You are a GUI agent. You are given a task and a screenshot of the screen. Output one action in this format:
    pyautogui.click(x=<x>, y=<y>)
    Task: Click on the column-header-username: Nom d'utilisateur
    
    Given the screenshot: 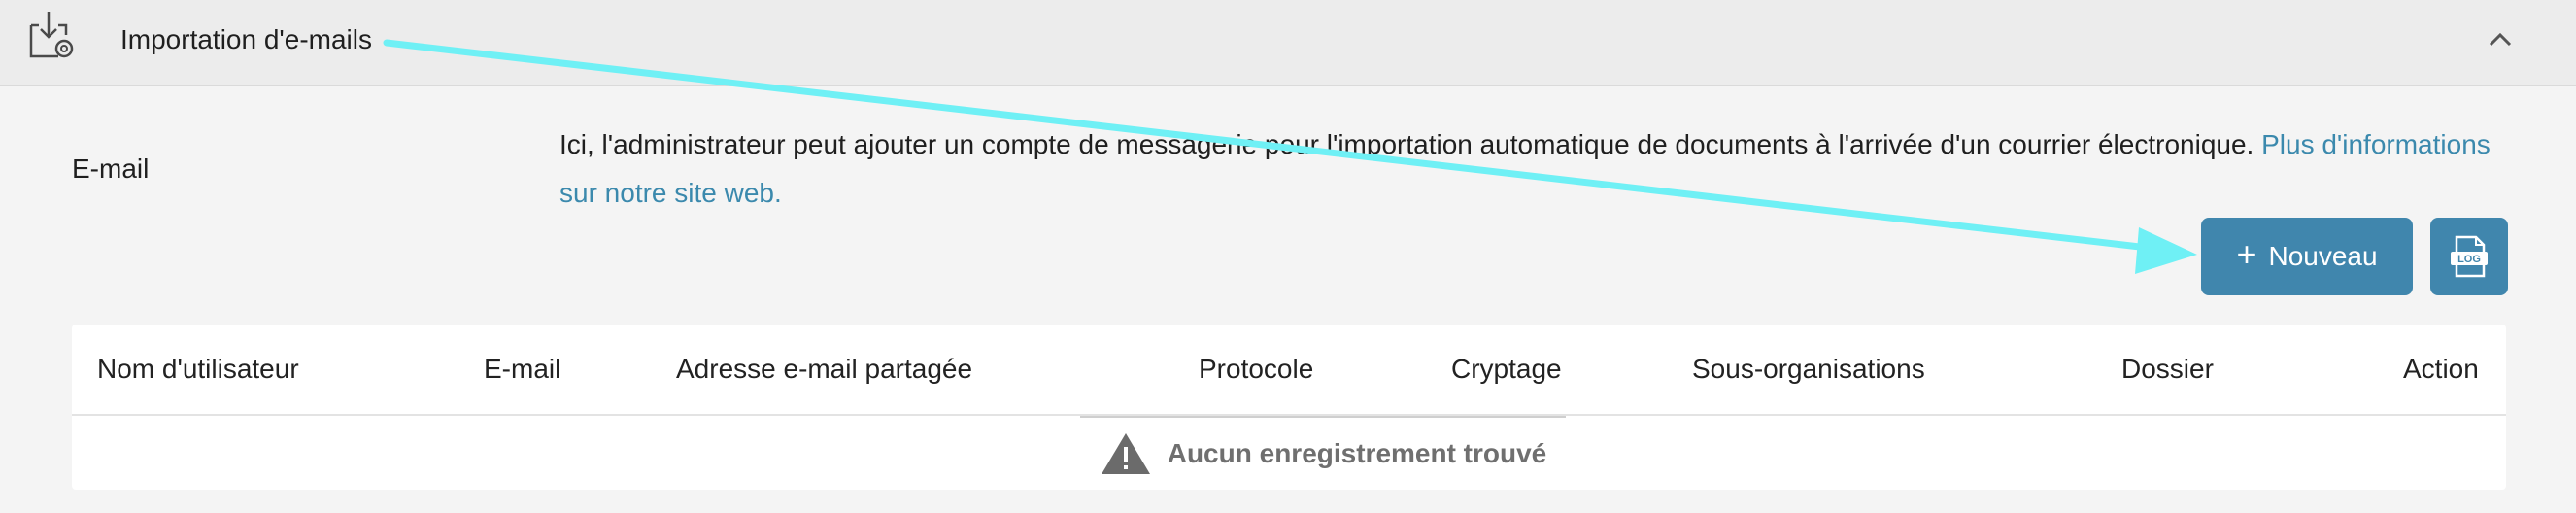 What is the action you would take?
    pyautogui.click(x=198, y=369)
    